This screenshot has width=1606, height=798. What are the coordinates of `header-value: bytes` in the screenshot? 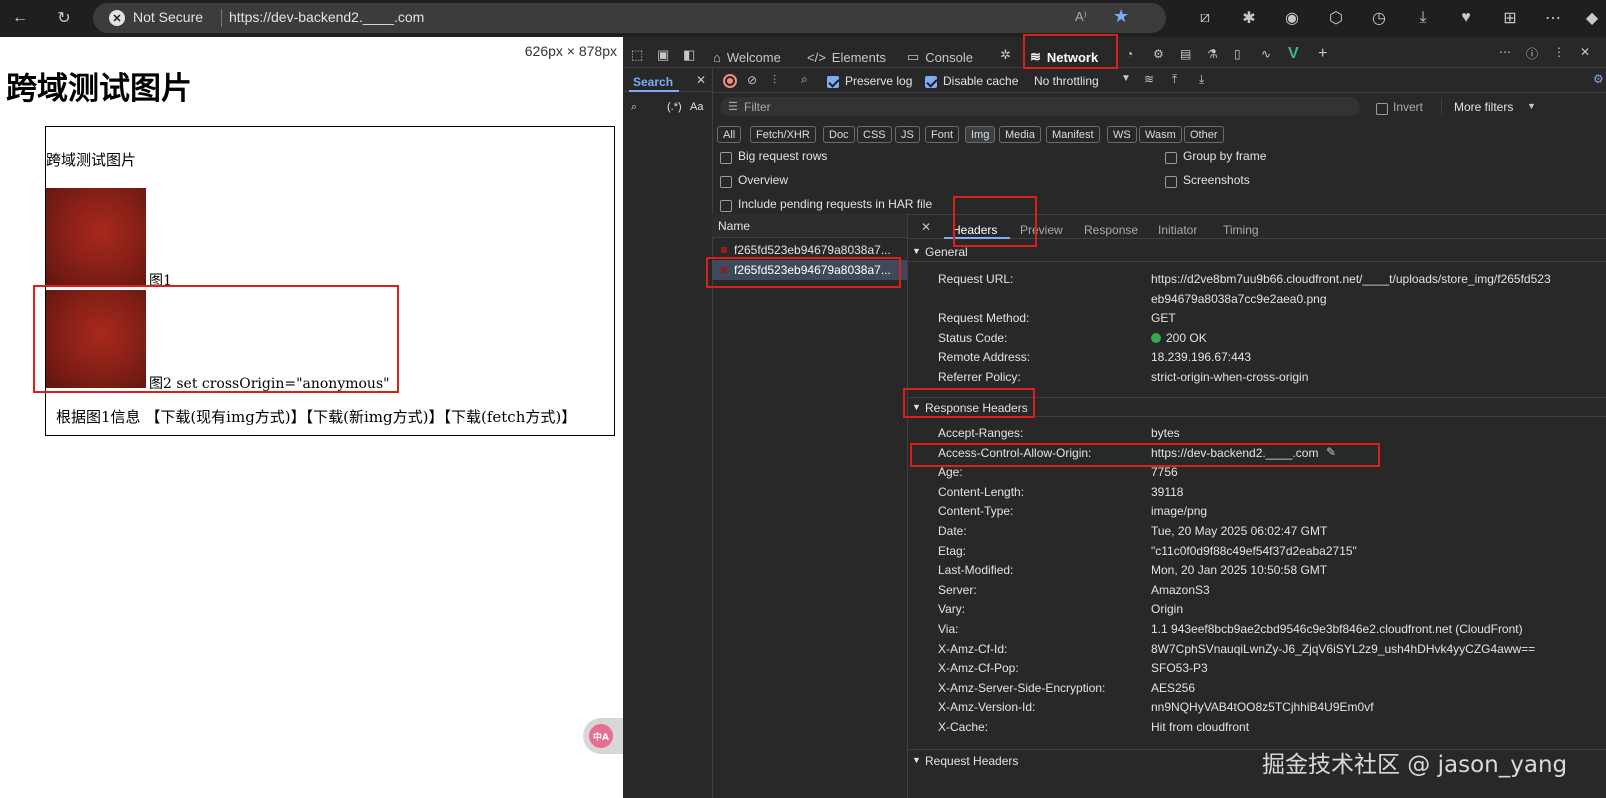 It's located at (1165, 433).